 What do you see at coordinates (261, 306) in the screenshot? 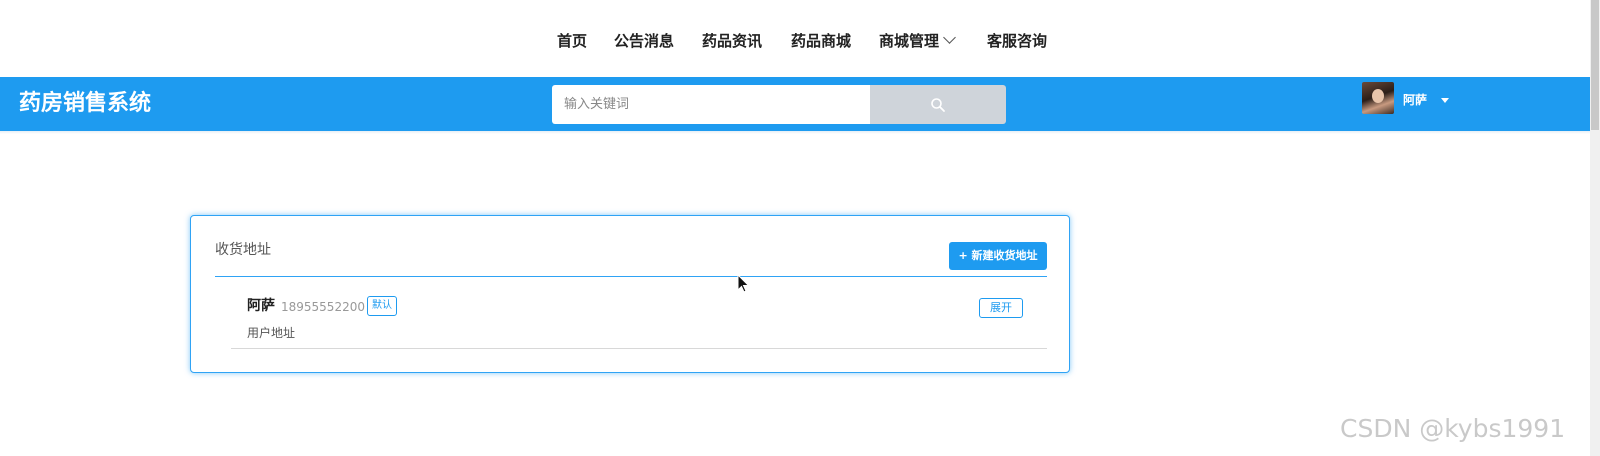
I see `recipient-name: 阿萨` at bounding box center [261, 306].